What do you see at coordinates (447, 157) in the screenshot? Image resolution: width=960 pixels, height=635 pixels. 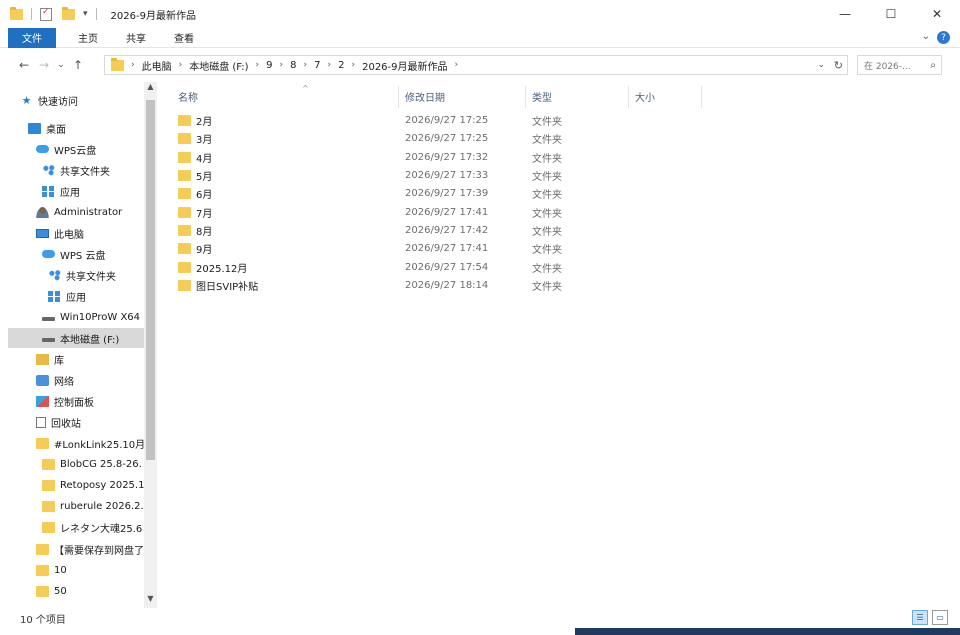 I see `file-date: 2026/9/27 17:32` at bounding box center [447, 157].